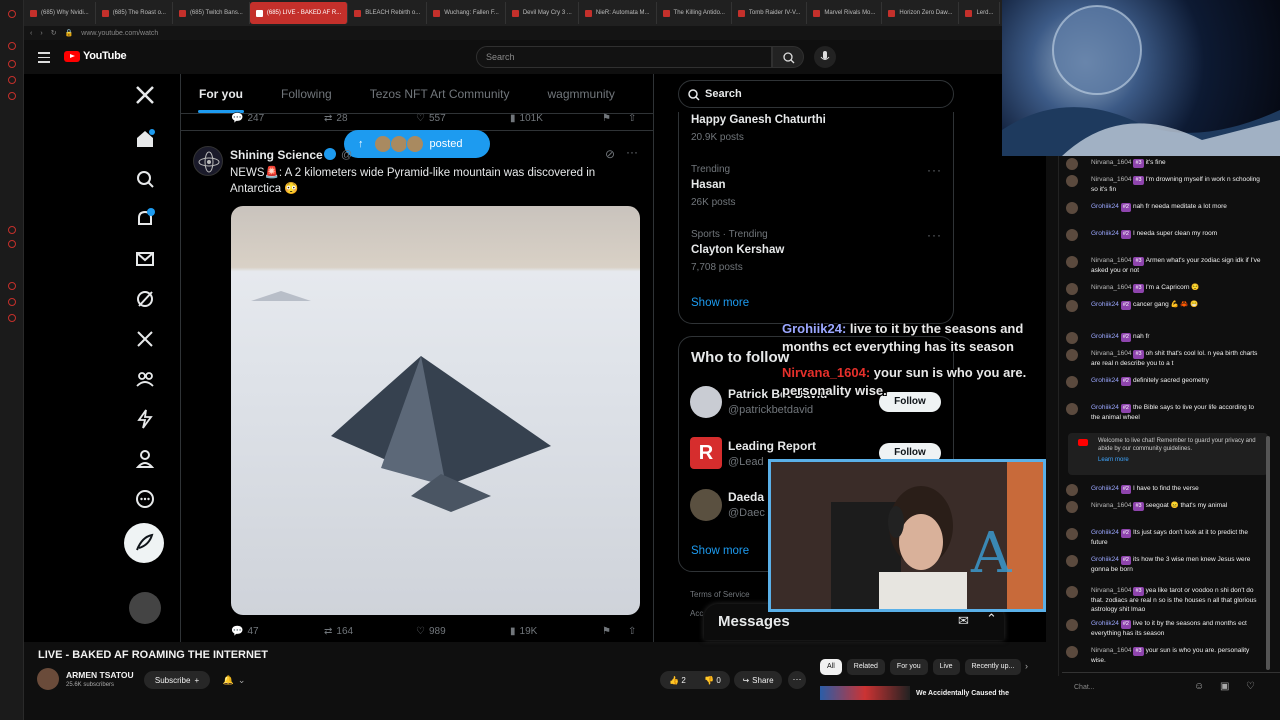 The height and width of the screenshot is (720, 1280). Describe the element at coordinates (247, 118) in the screenshot. I see `reply-count: 💬 247` at that location.